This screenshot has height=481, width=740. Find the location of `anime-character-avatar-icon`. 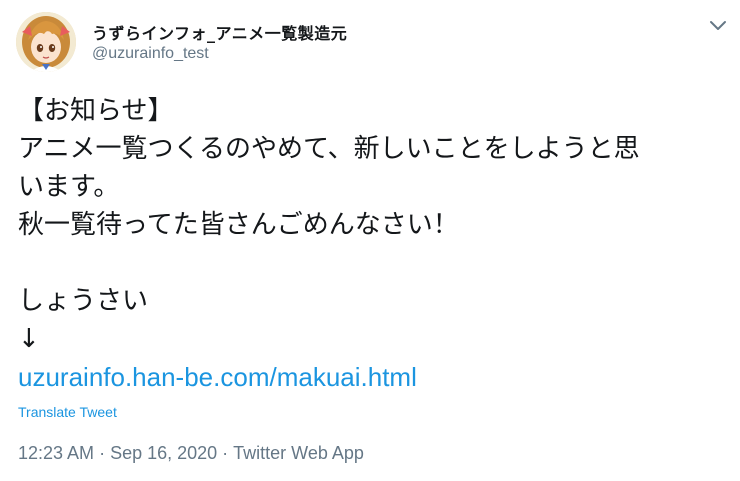

anime-character-avatar-icon is located at coordinates (46, 42).